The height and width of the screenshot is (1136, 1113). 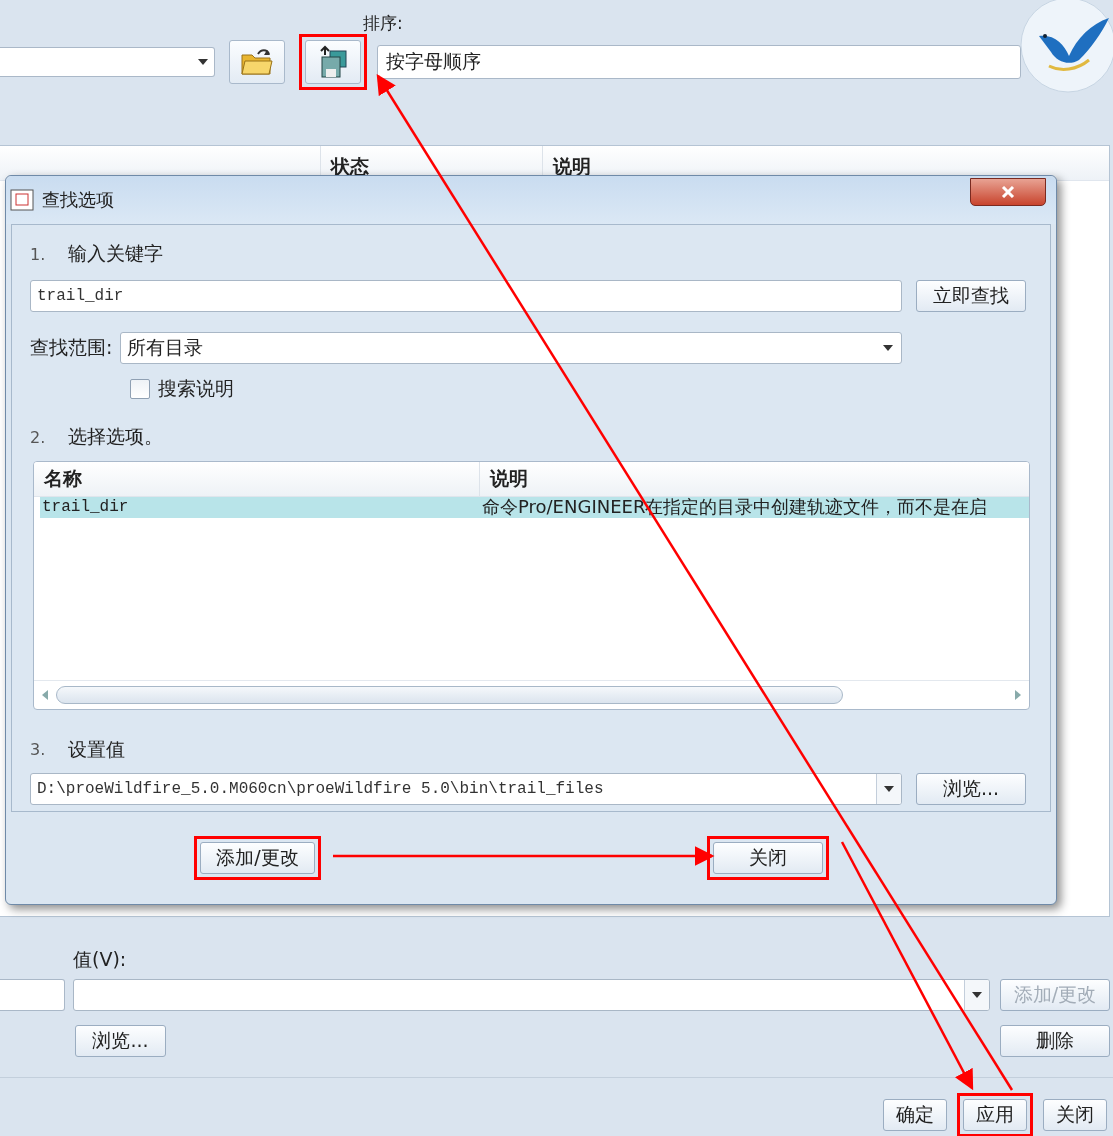 What do you see at coordinates (531, 995) in the screenshot?
I see `value-field` at bounding box center [531, 995].